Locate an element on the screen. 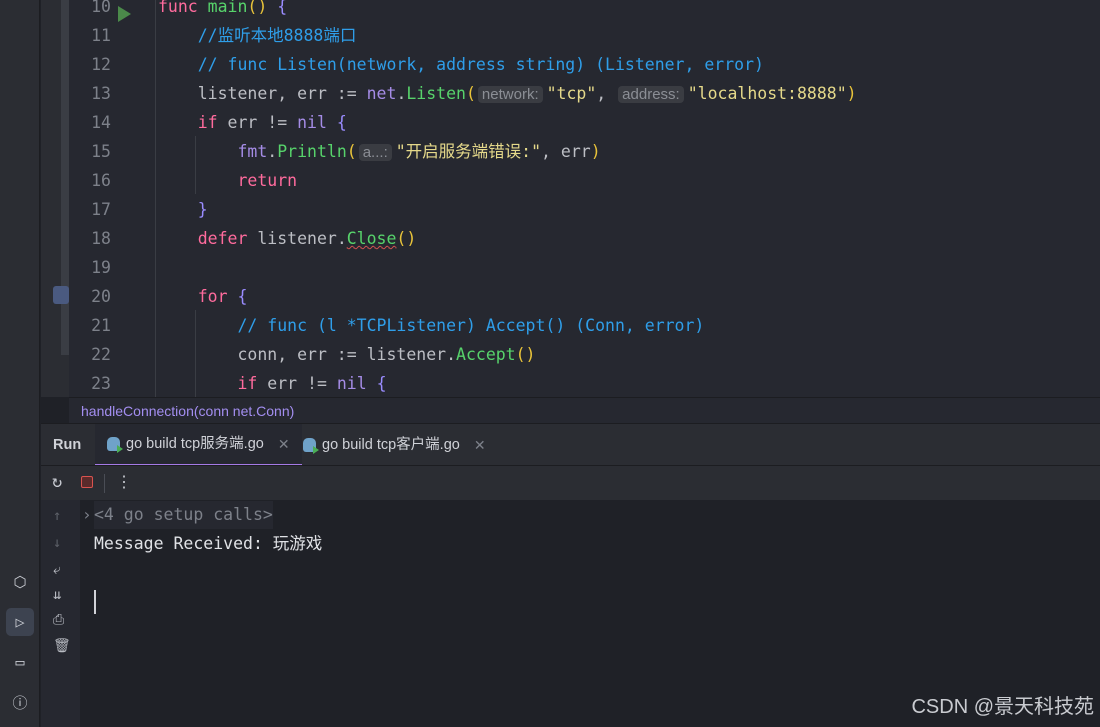  go-run-icon is located at coordinates (115, 445).